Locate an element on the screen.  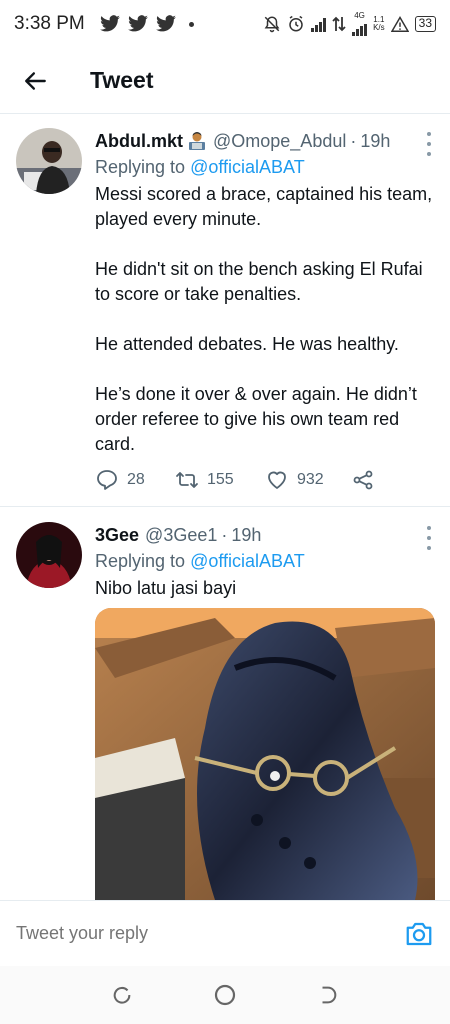
data-transfer-icon is located at coordinates (339, 24).